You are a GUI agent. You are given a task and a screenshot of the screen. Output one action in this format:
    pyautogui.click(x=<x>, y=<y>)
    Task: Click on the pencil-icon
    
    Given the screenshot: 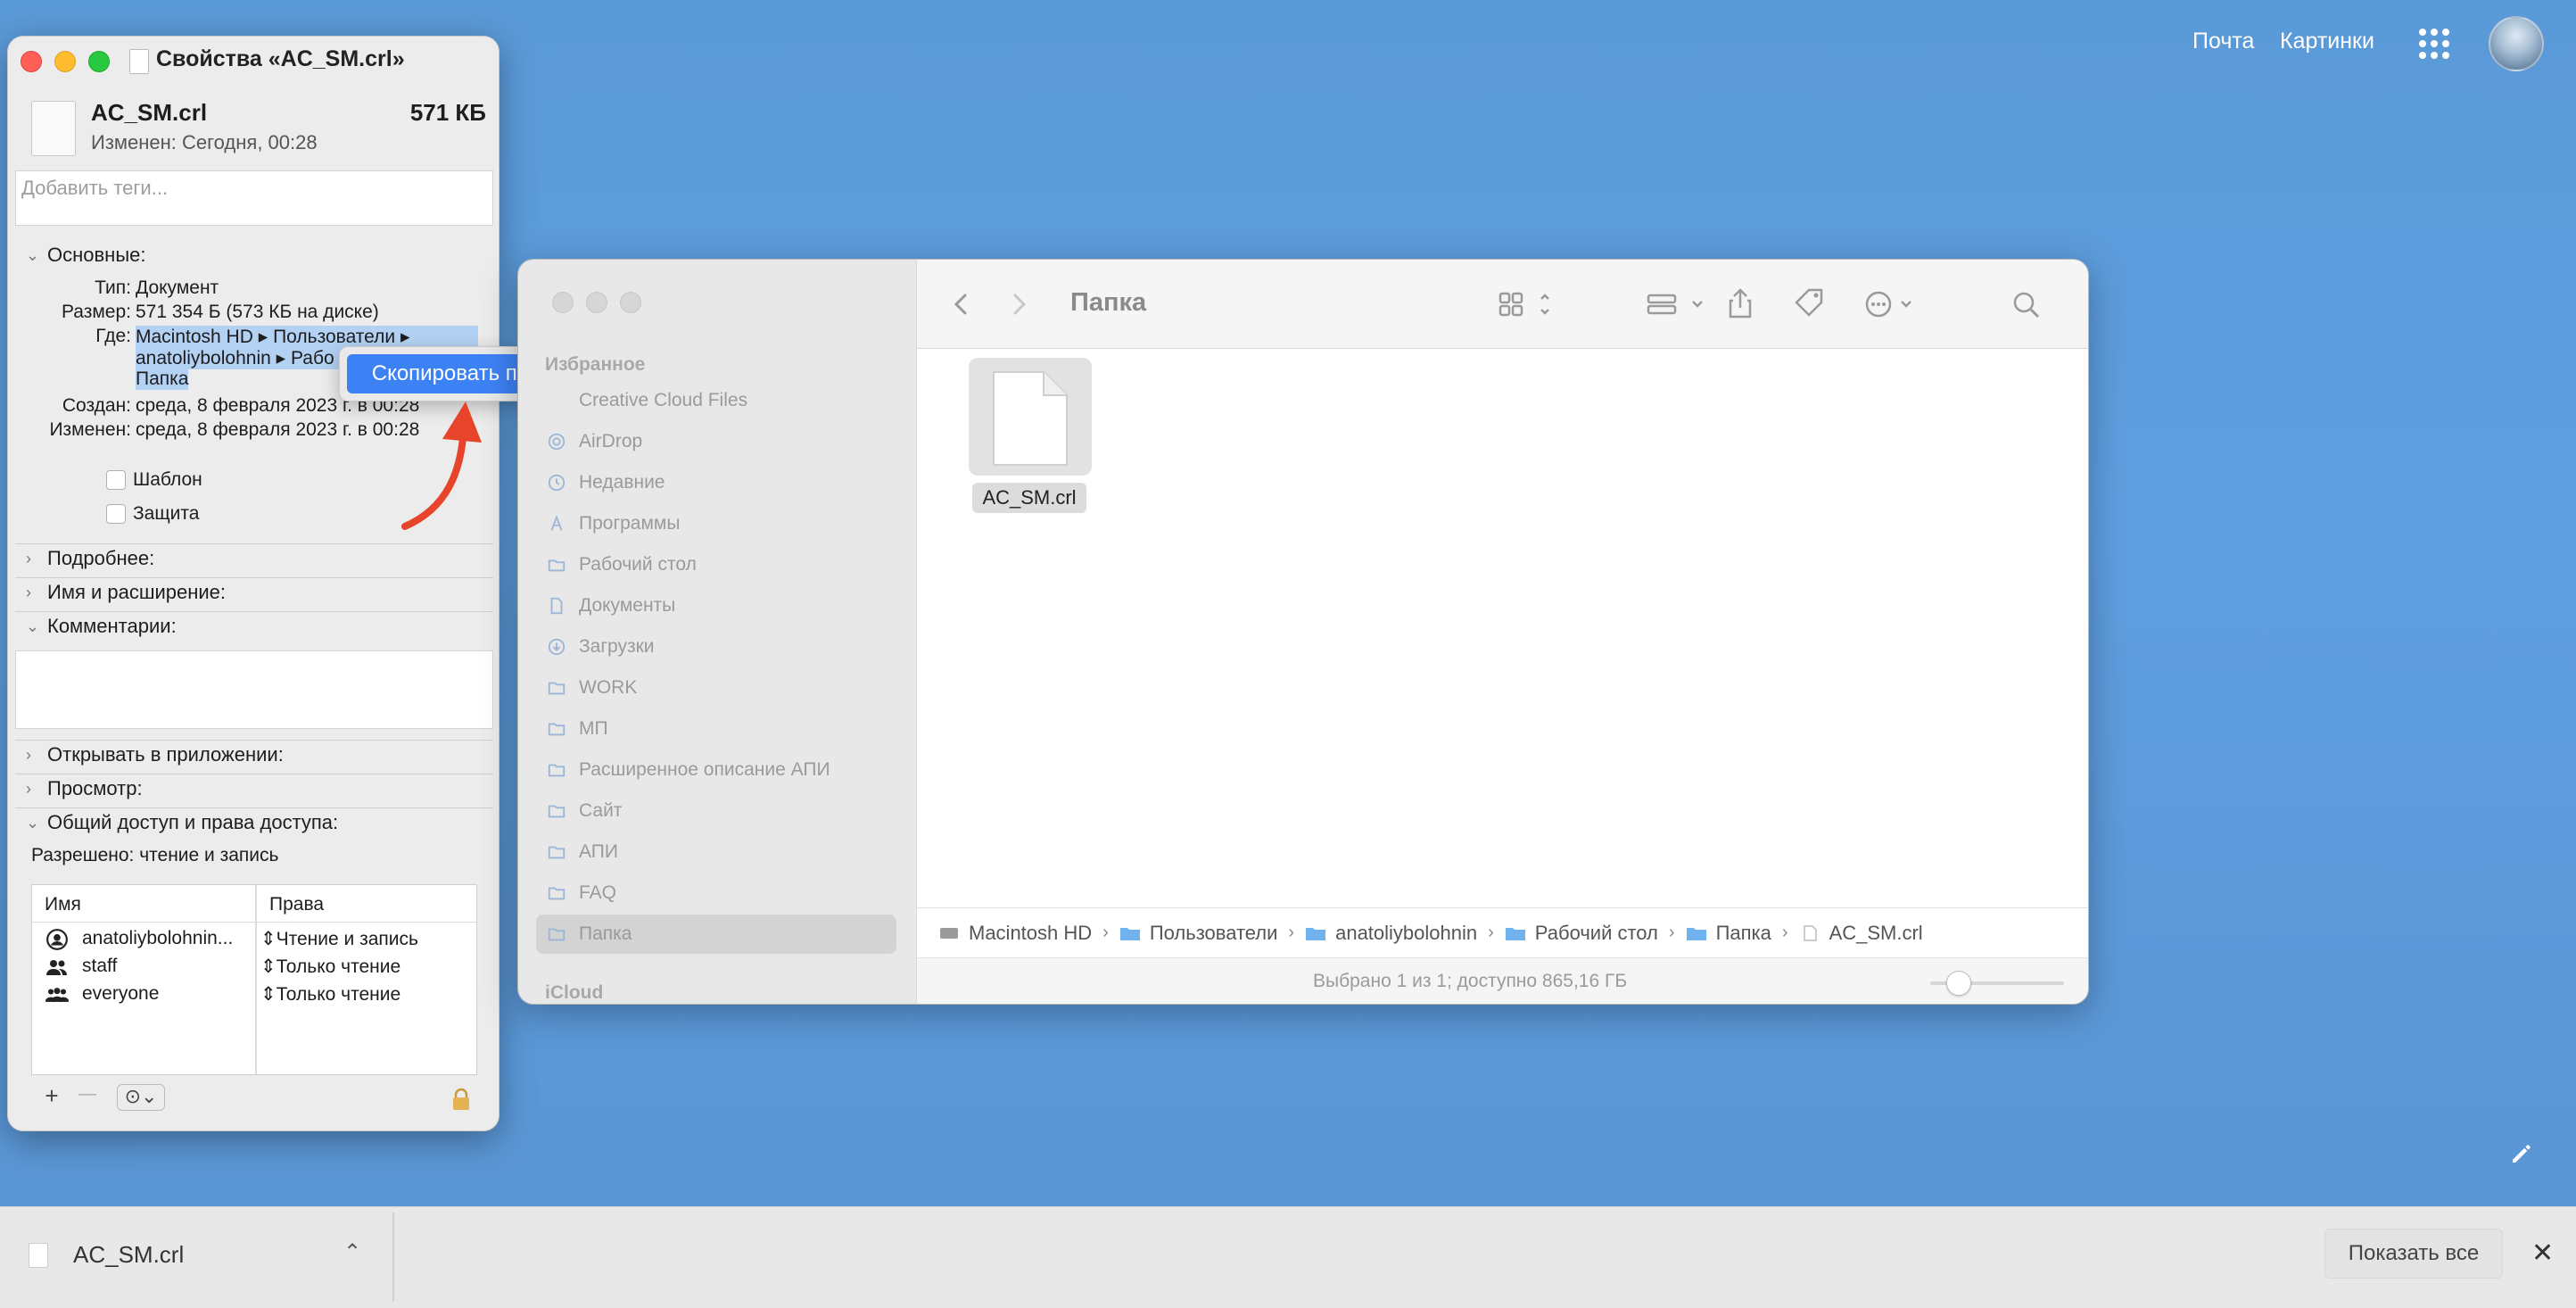 What is the action you would take?
    pyautogui.click(x=2522, y=1153)
    